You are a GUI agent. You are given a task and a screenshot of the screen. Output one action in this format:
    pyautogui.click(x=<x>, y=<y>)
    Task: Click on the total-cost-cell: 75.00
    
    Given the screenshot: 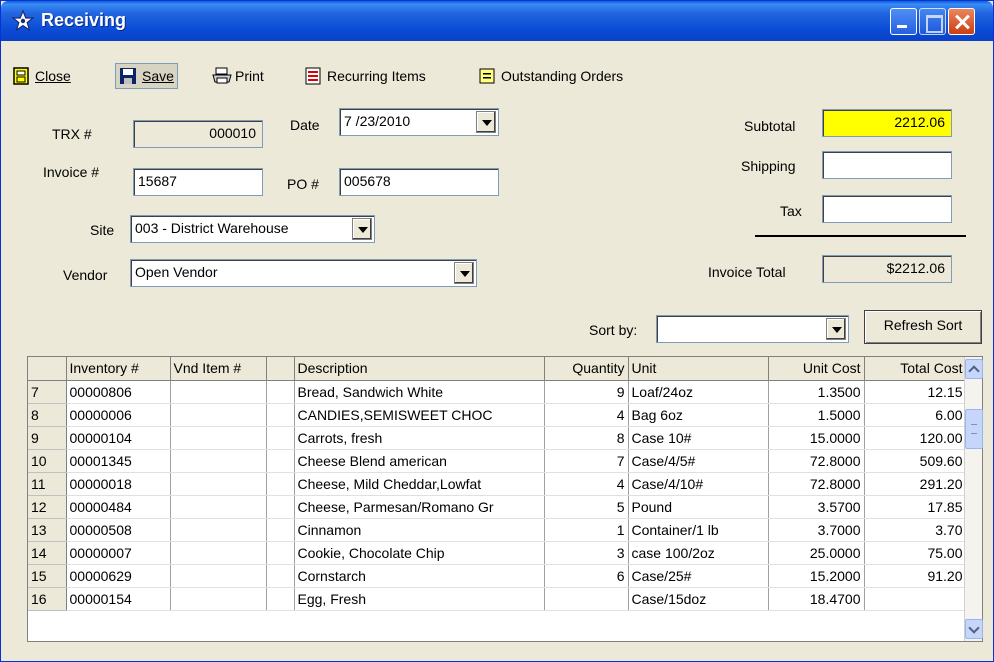 What is the action you would take?
    pyautogui.click(x=915, y=553)
    